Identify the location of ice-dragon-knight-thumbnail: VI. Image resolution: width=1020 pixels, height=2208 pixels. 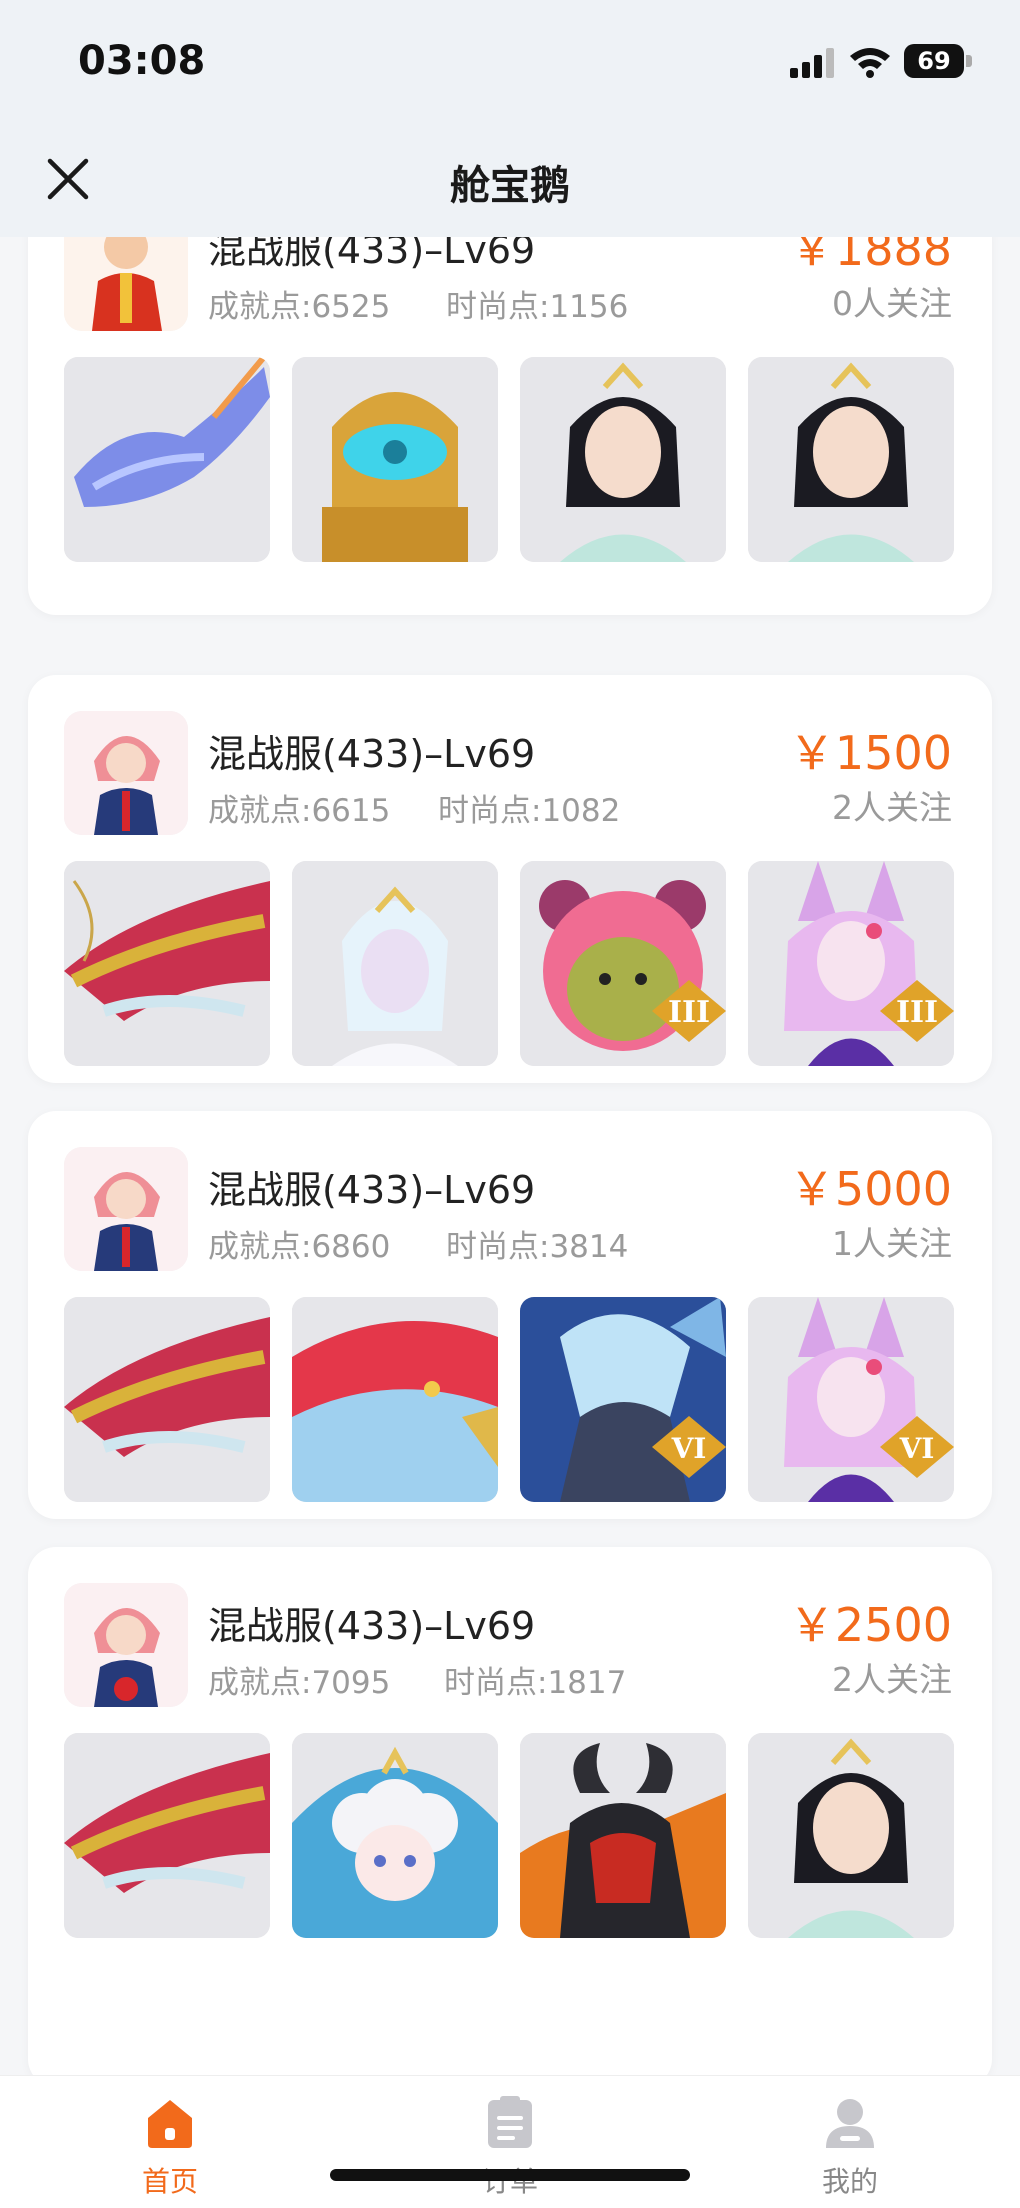
(623, 1399).